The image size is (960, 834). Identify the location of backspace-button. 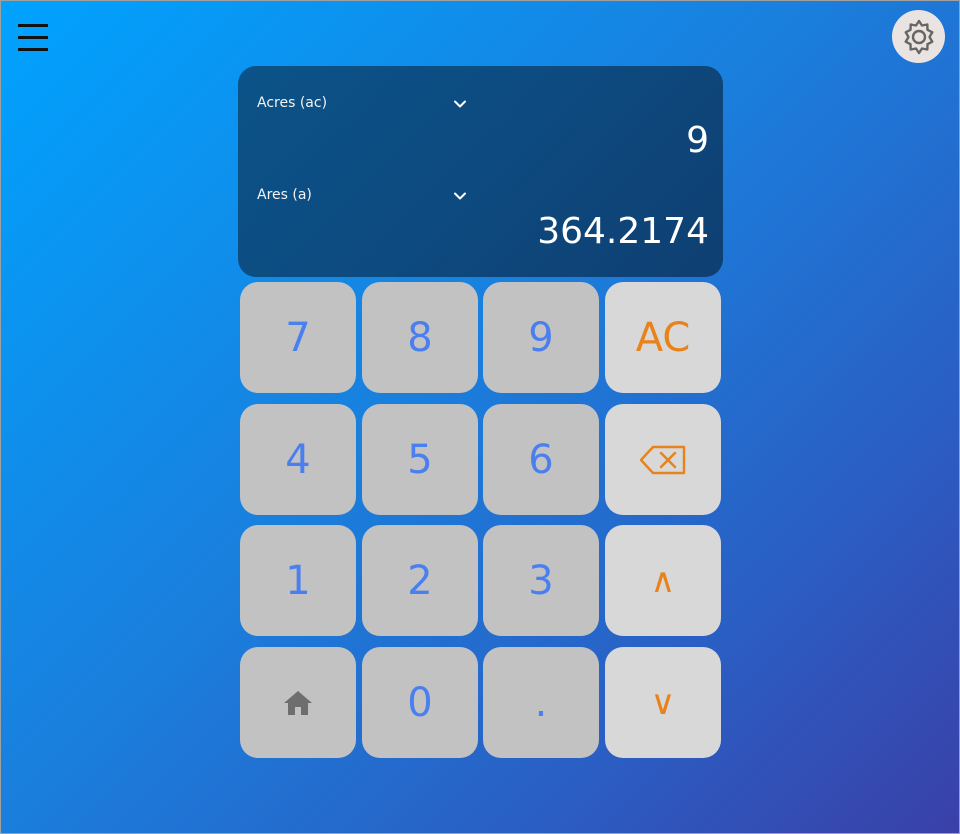
(663, 459).